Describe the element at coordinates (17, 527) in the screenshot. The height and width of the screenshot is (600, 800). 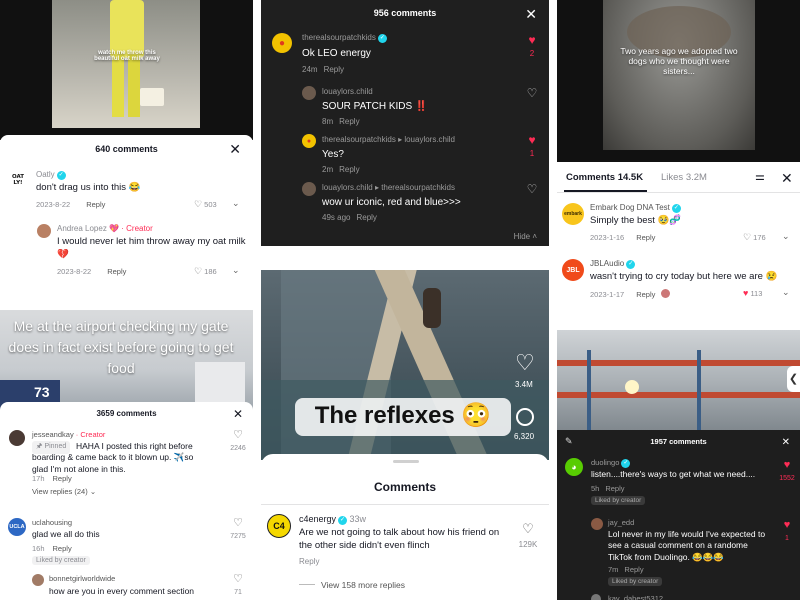
I see `avatar: UCLA` at that location.